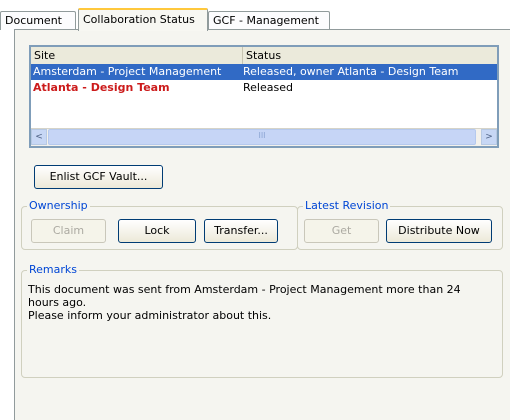 The height and width of the screenshot is (420, 510). What do you see at coordinates (370, 55) in the screenshot?
I see `column-header-status: Status` at bounding box center [370, 55].